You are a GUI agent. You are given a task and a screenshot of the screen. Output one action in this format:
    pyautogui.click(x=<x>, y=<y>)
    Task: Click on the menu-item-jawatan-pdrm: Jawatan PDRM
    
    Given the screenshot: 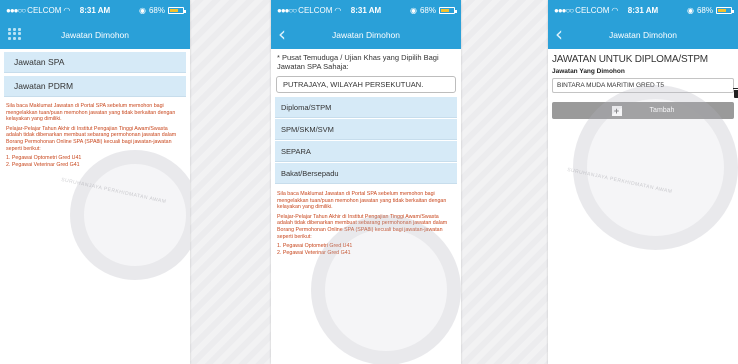 What is the action you would take?
    pyautogui.click(x=95, y=86)
    